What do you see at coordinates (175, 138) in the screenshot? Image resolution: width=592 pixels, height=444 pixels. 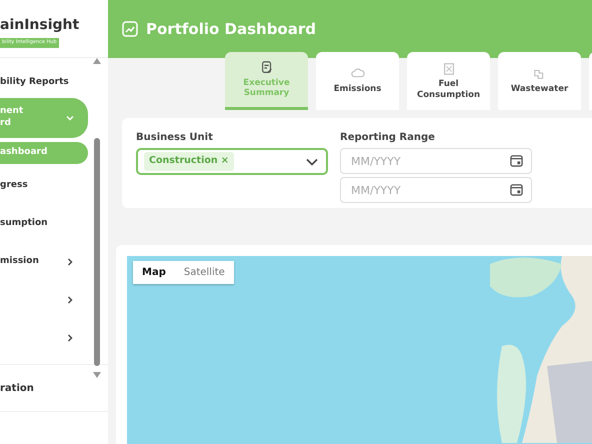 I see `field-label: Business Unit` at bounding box center [175, 138].